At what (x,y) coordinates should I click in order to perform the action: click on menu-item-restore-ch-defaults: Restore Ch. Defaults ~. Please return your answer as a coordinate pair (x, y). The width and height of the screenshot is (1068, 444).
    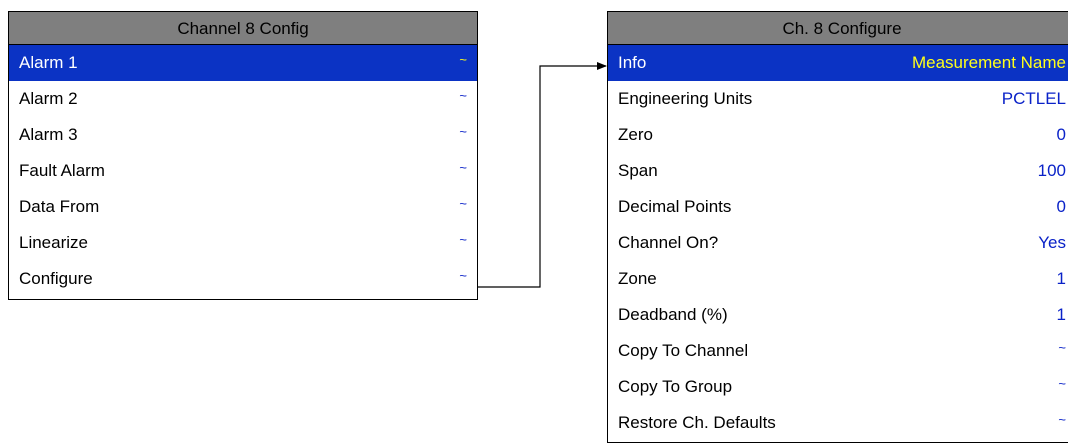
    Looking at the image, I should click on (838, 423).